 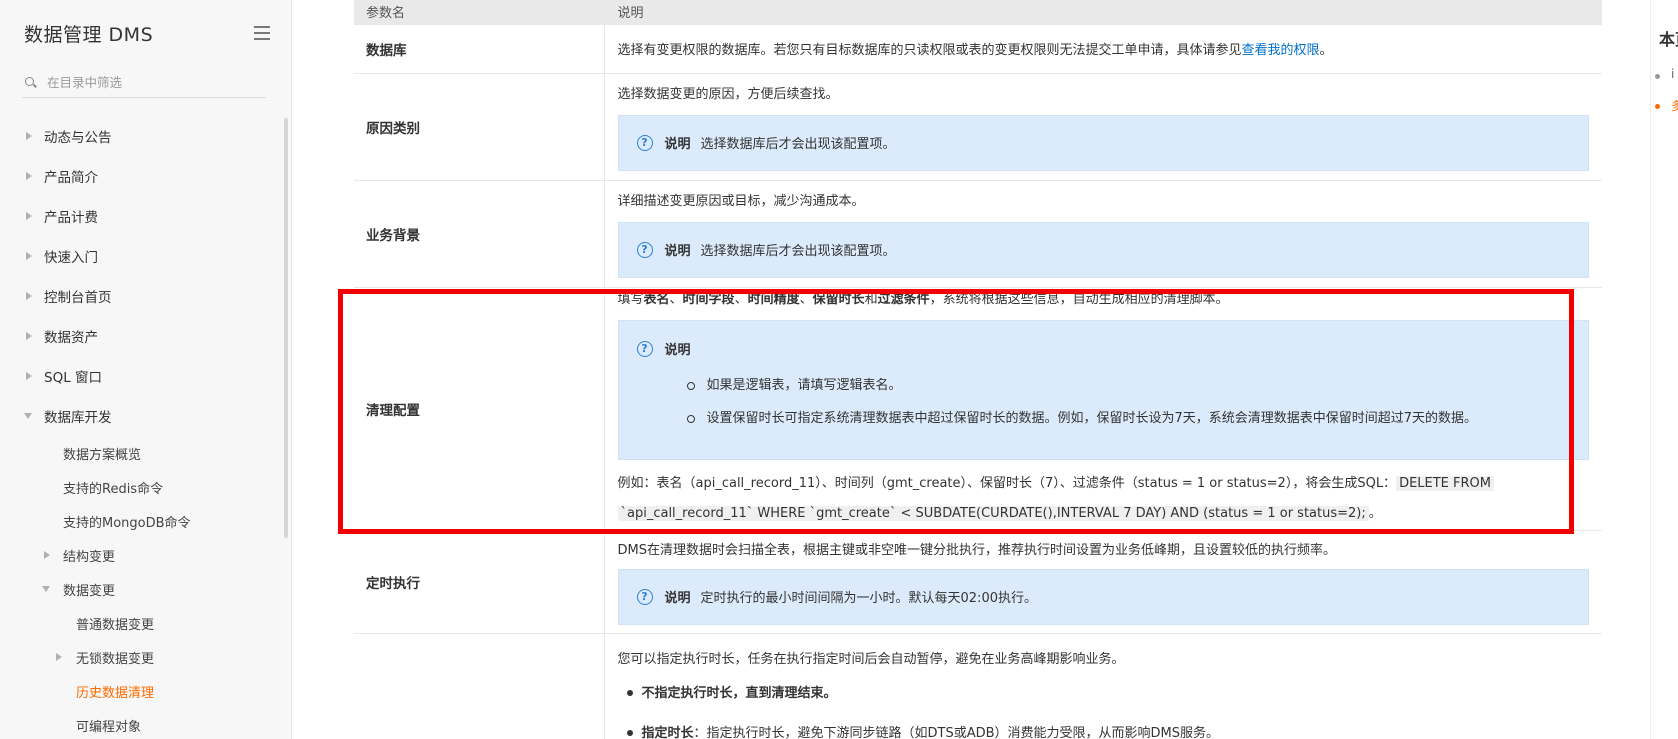 I want to click on sidebar-item-history-cleanup: 历史数据清理, so click(x=145, y=691).